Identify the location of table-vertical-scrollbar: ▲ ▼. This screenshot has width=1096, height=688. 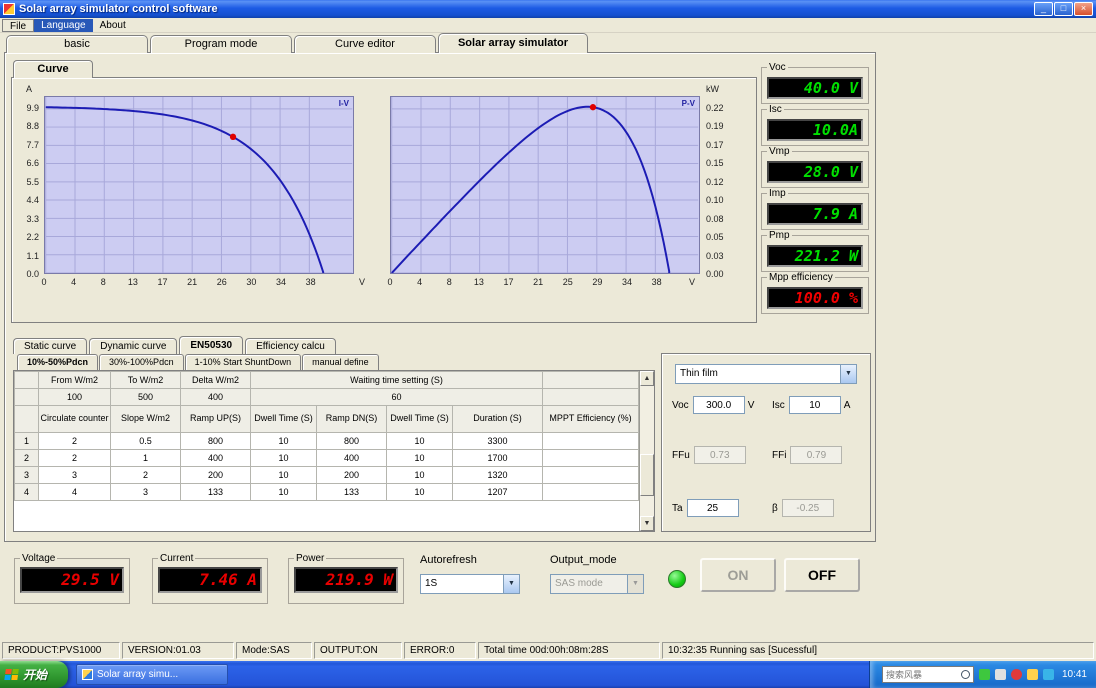
(646, 451).